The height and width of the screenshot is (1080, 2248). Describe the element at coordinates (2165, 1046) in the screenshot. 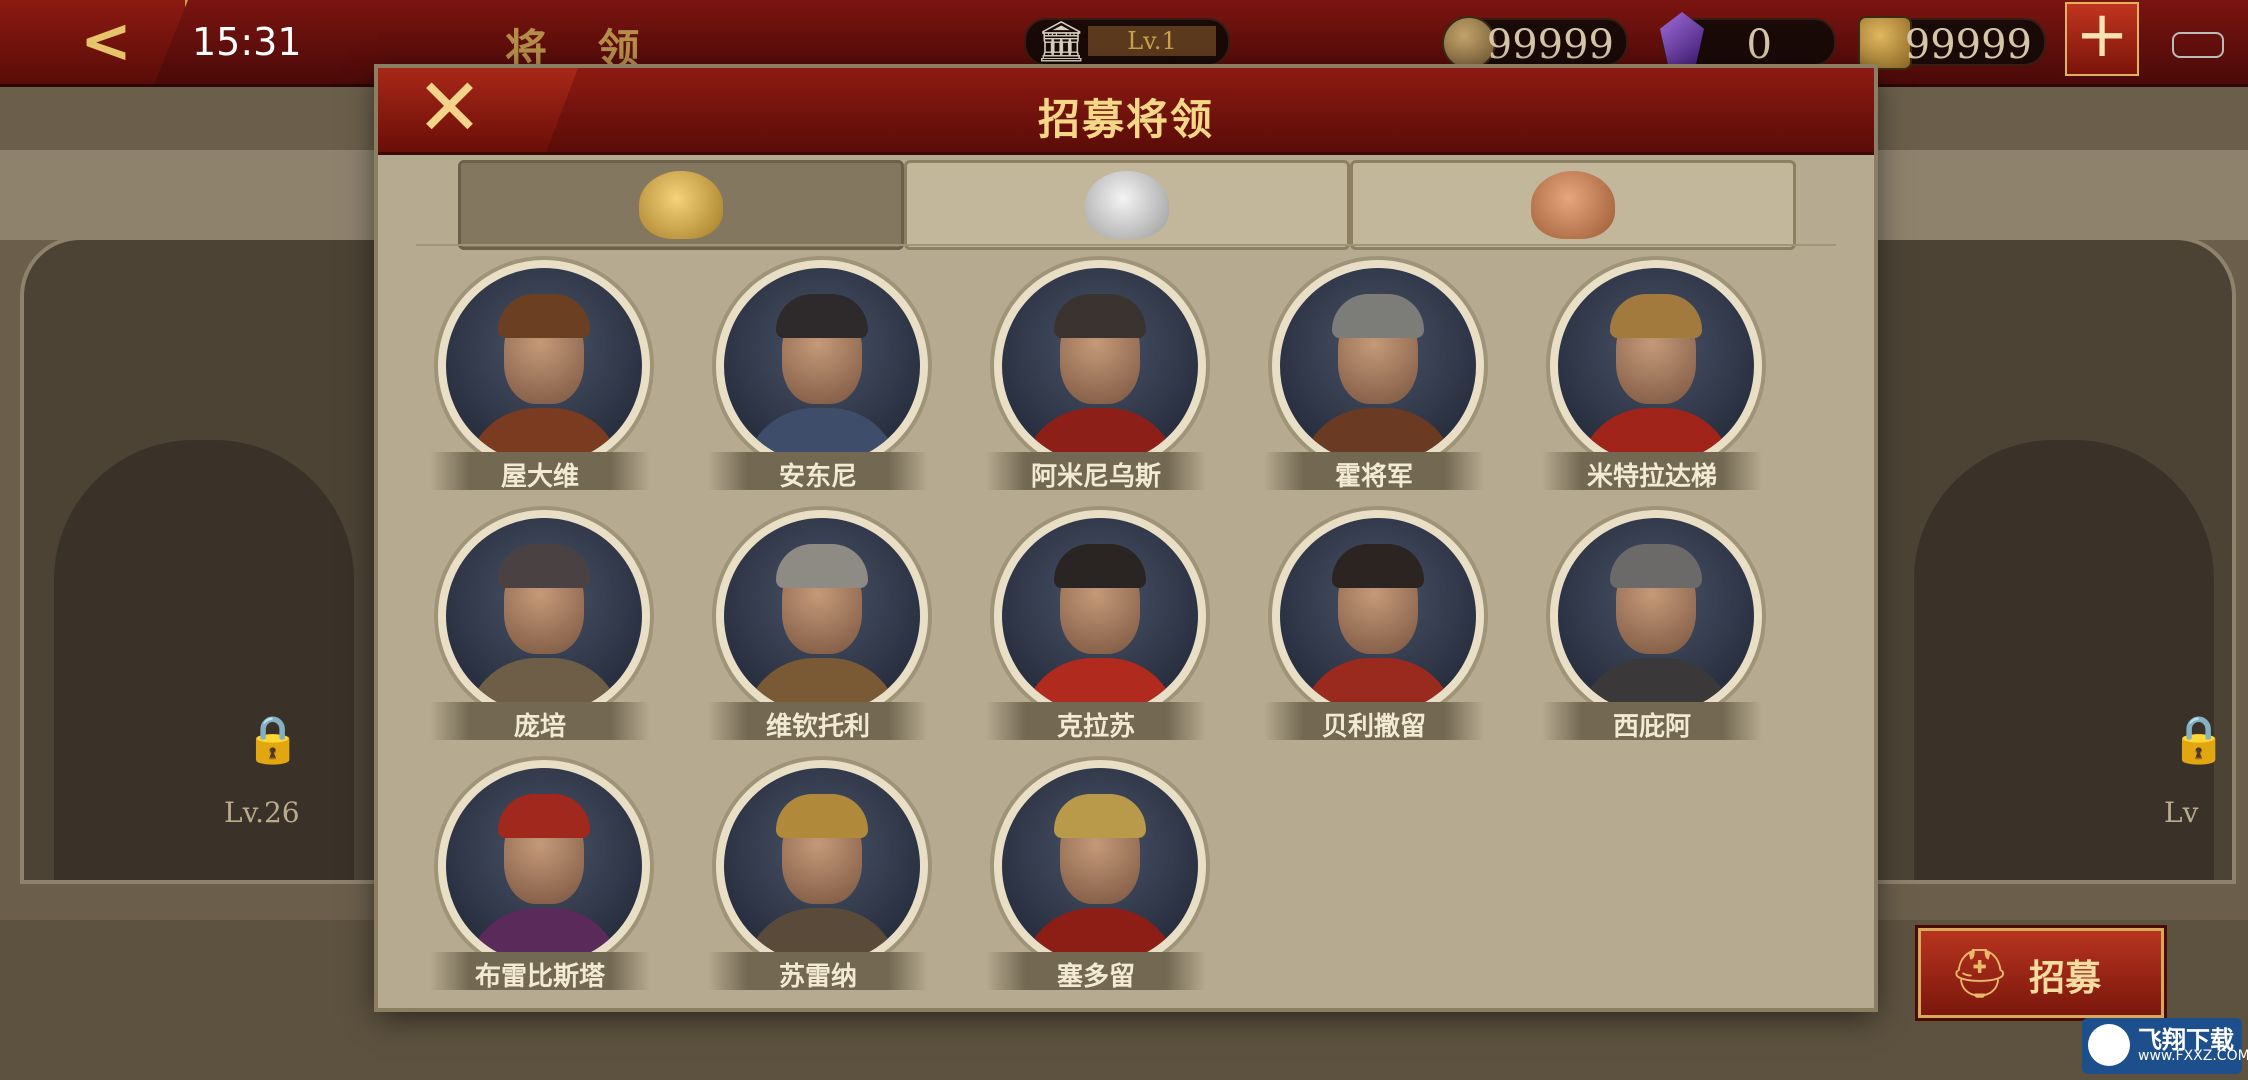

I see `site-watermark: 飞翔下载 www.FXXZ.COM` at that location.